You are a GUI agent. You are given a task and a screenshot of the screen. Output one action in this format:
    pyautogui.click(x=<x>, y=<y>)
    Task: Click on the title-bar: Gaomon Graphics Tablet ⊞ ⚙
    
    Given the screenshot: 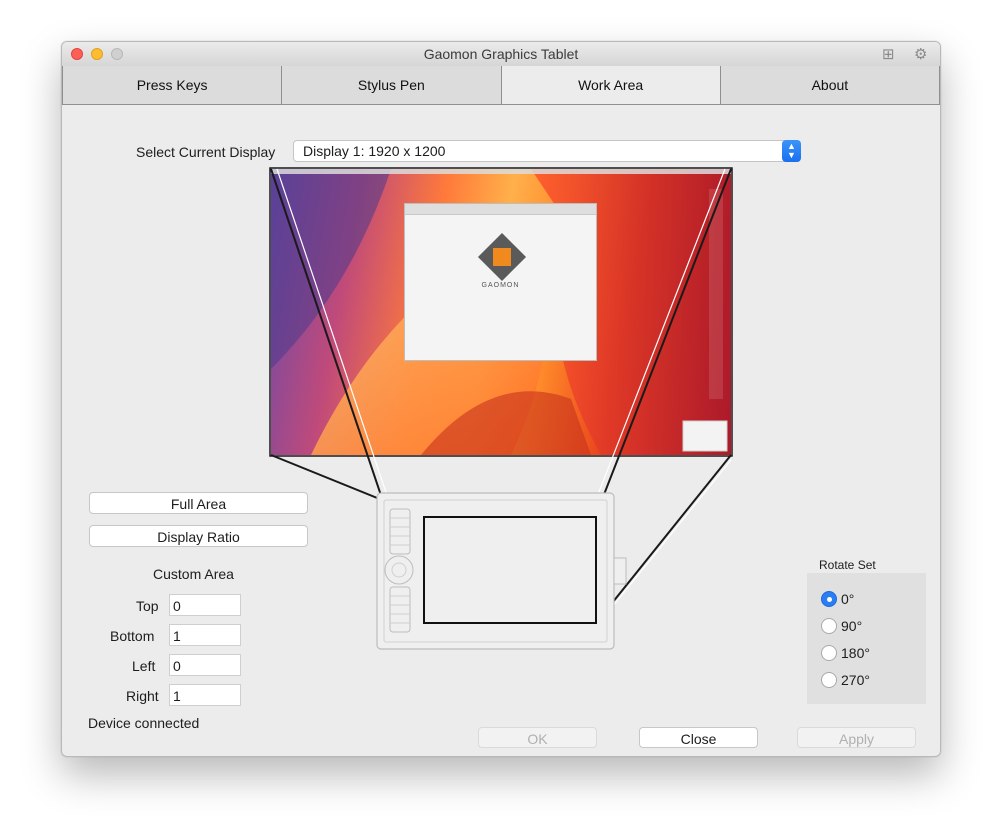 What is the action you would take?
    pyautogui.click(x=501, y=54)
    